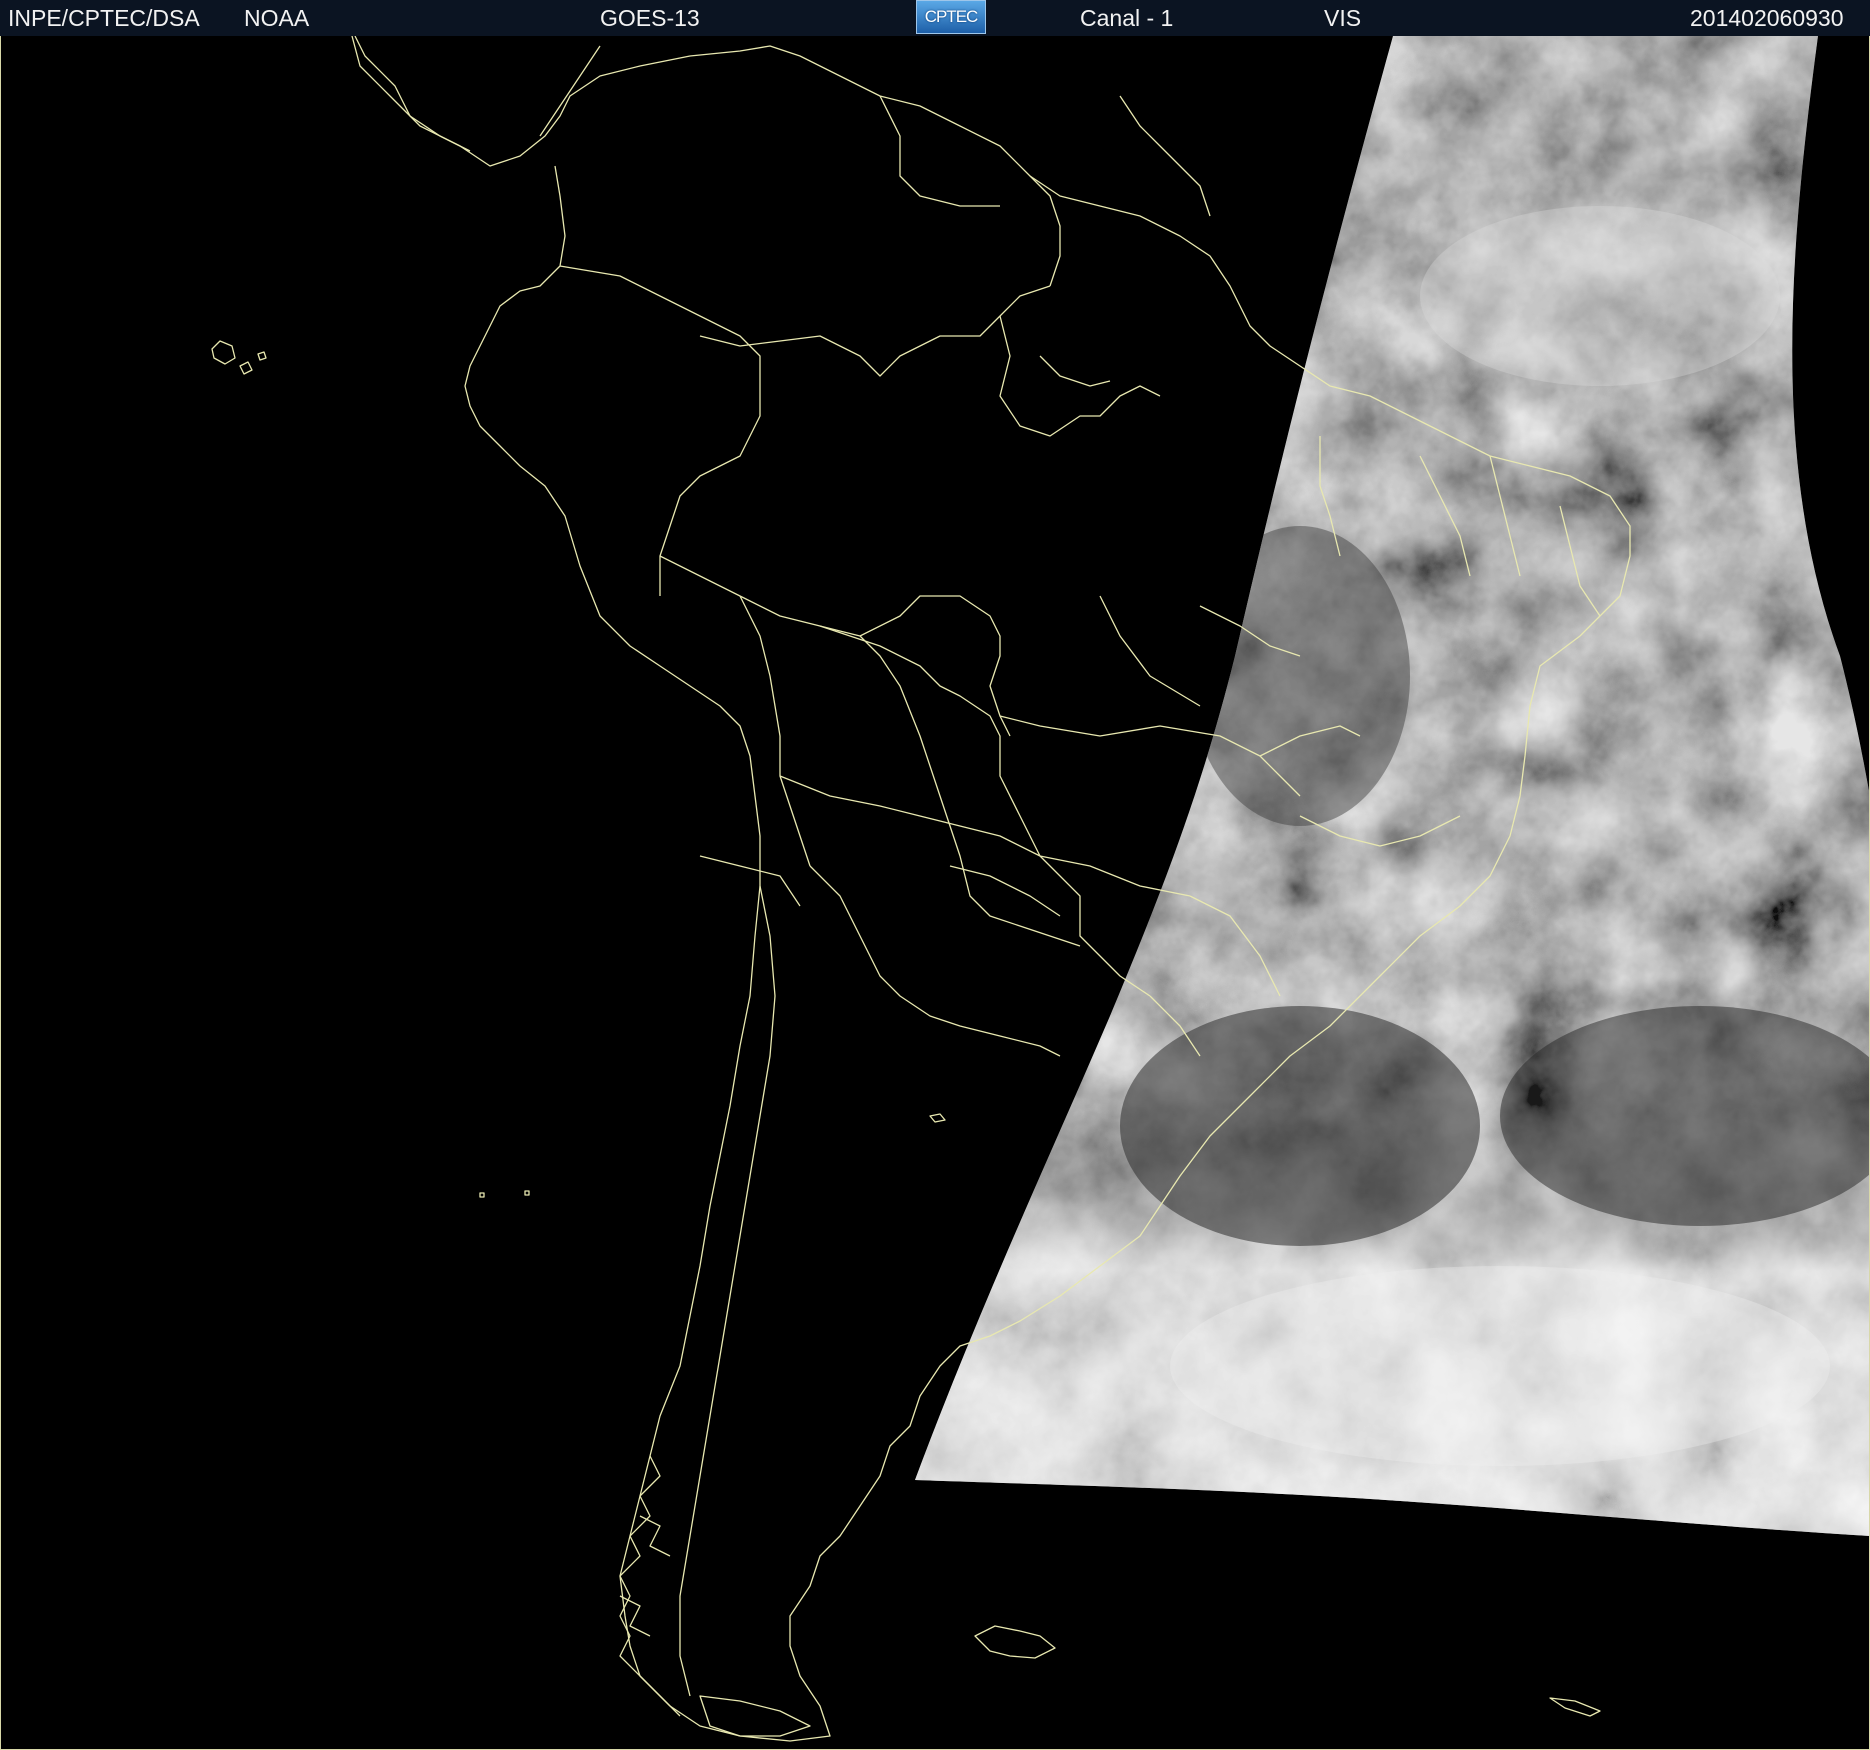  I want to click on cptec-logo: CPTEC, so click(951, 17).